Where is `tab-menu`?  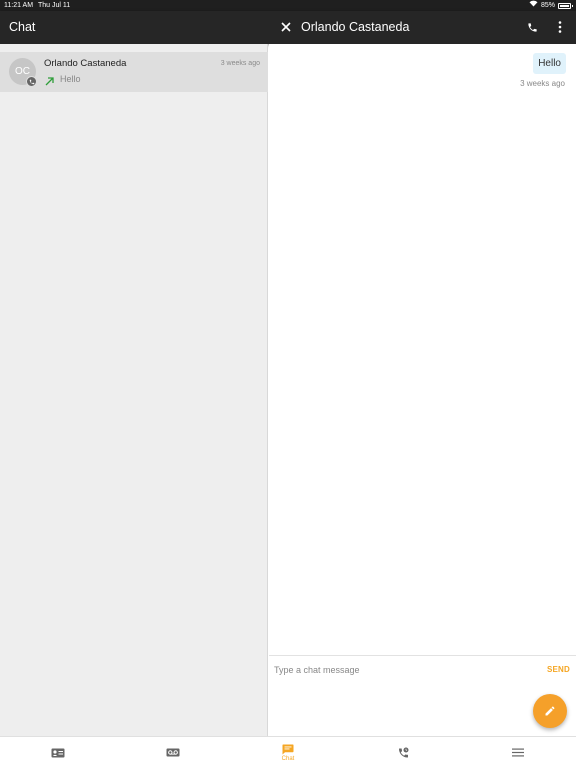 tab-menu is located at coordinates (518, 752).